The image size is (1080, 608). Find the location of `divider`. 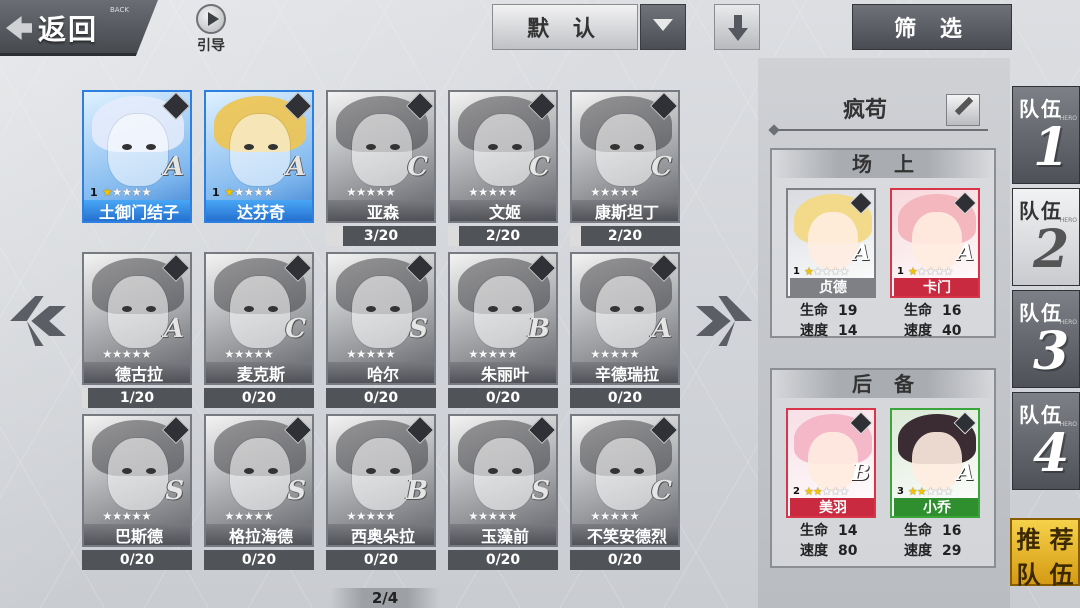

divider is located at coordinates (883, 130).